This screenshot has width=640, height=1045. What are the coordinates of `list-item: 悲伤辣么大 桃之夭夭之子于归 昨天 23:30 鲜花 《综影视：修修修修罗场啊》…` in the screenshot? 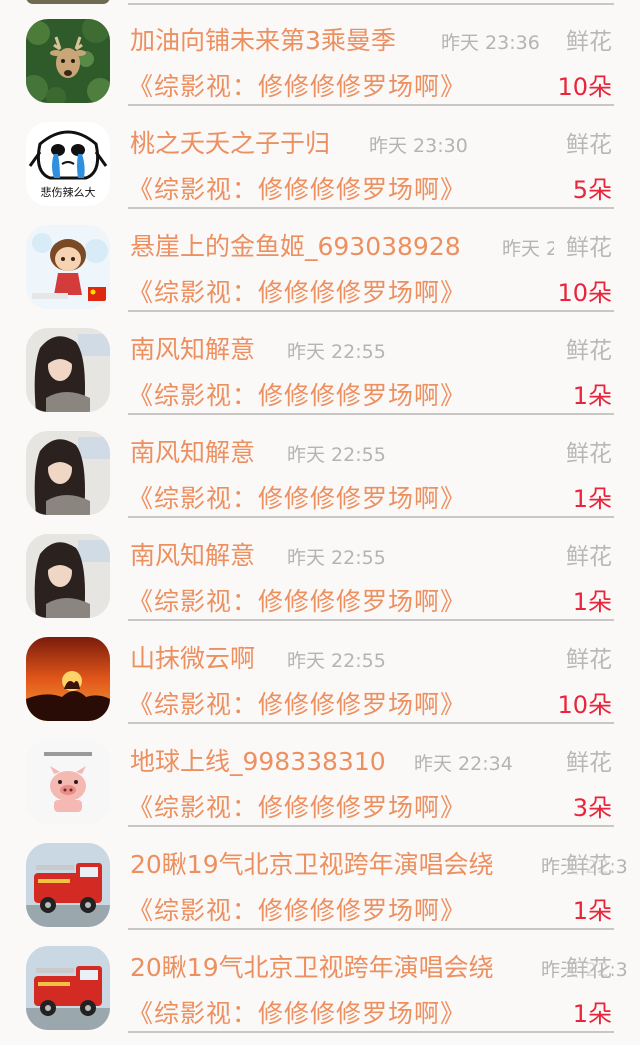 It's located at (320, 157).